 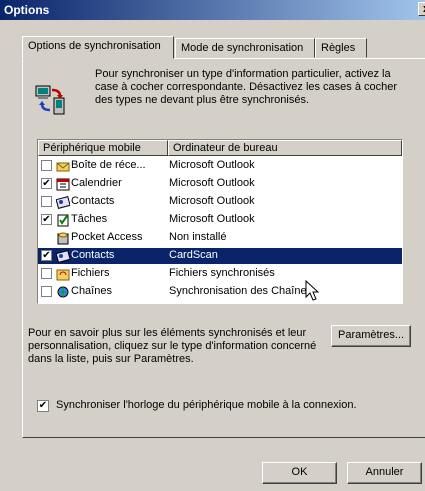 I want to click on row-desktop-name: Non installé, so click(x=198, y=237).